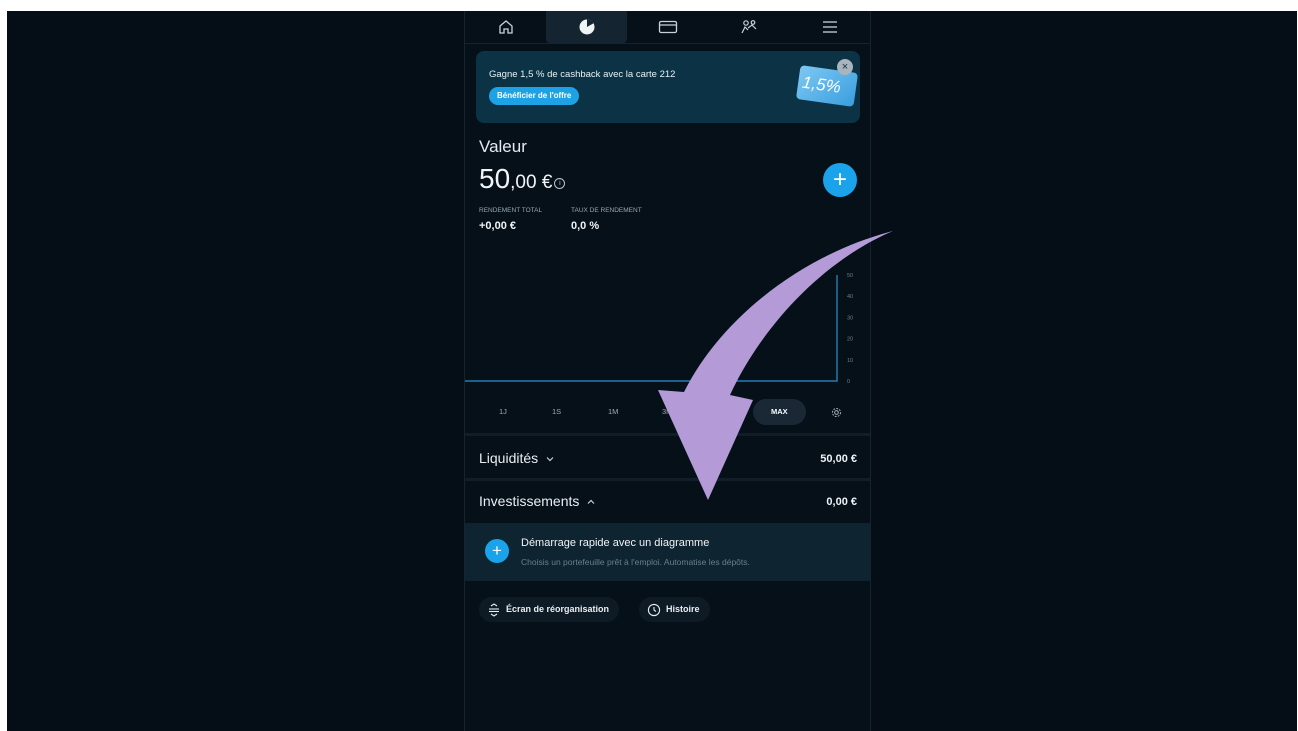 The image size is (1298, 731). Describe the element at coordinates (558, 609) in the screenshot. I see `reorganize-label: Écran de réorganisation` at that location.